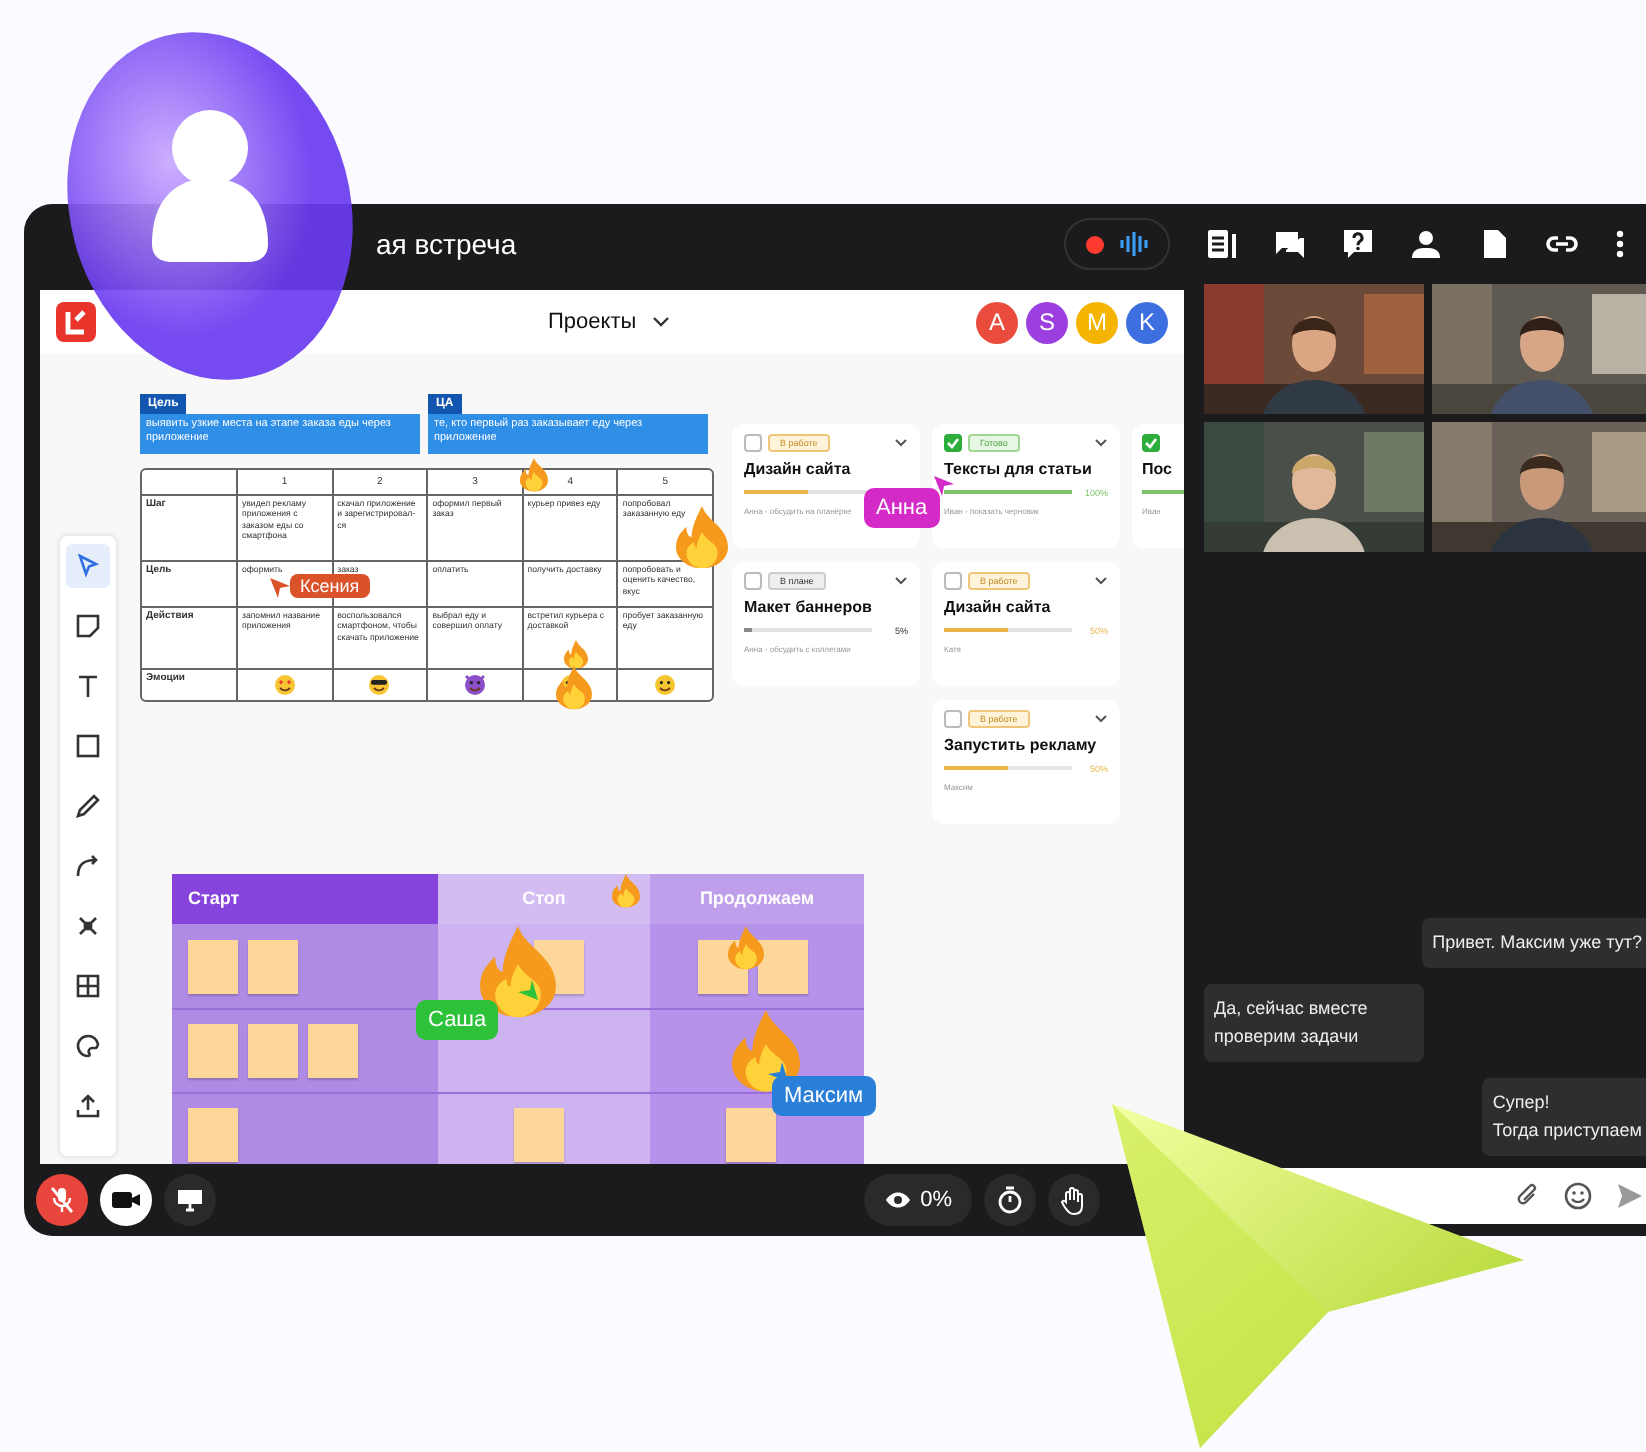 The width and height of the screenshot is (1646, 1452). I want to click on cursor-name-tooltip: Анна, so click(902, 508).